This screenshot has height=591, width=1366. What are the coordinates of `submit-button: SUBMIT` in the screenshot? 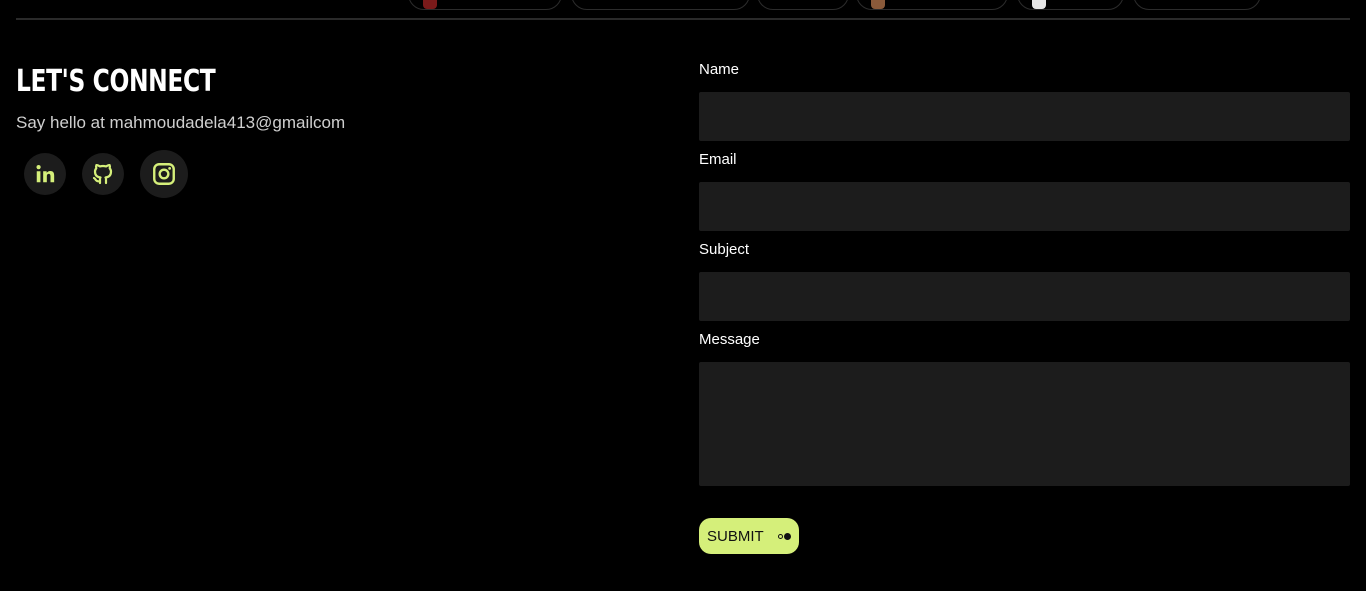 It's located at (749, 536).